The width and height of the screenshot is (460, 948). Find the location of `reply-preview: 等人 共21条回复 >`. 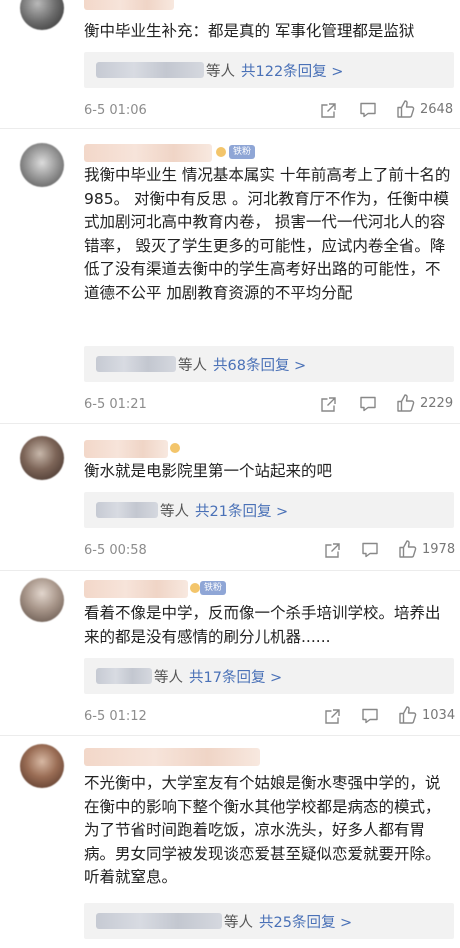

reply-preview: 等人 共21条回复 > is located at coordinates (269, 510).